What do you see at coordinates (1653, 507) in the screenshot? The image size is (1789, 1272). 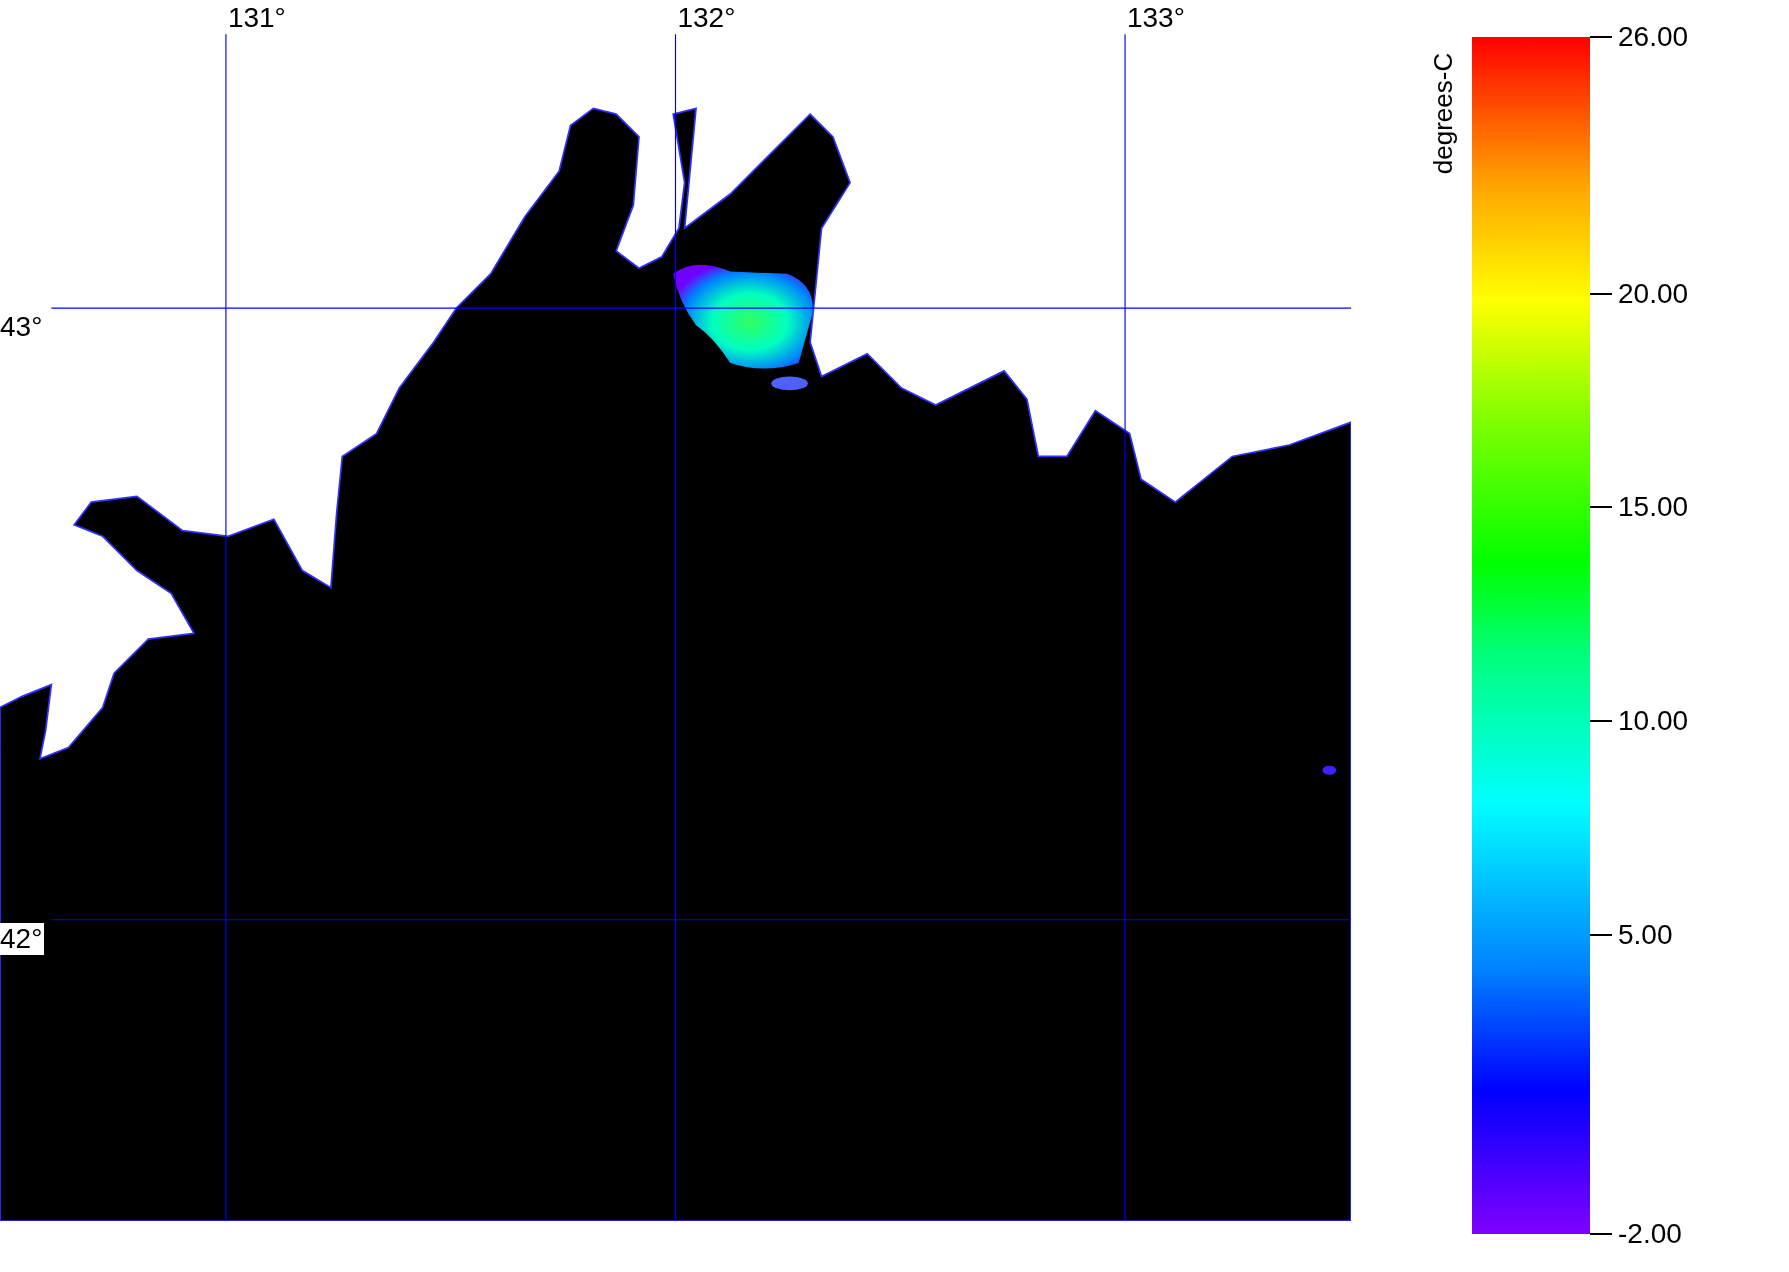 I see `scale-tick-label: 15.00` at bounding box center [1653, 507].